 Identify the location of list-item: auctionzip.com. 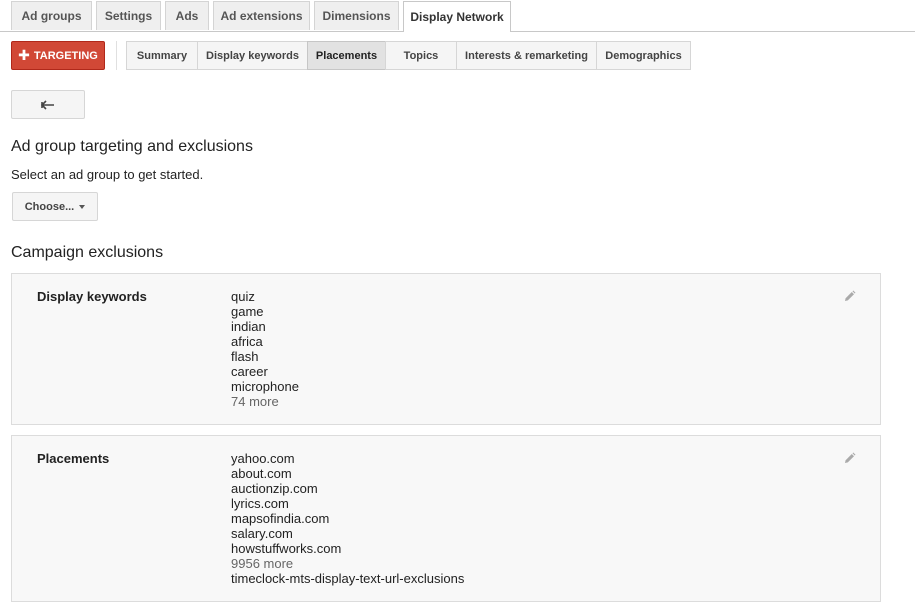
(274, 488).